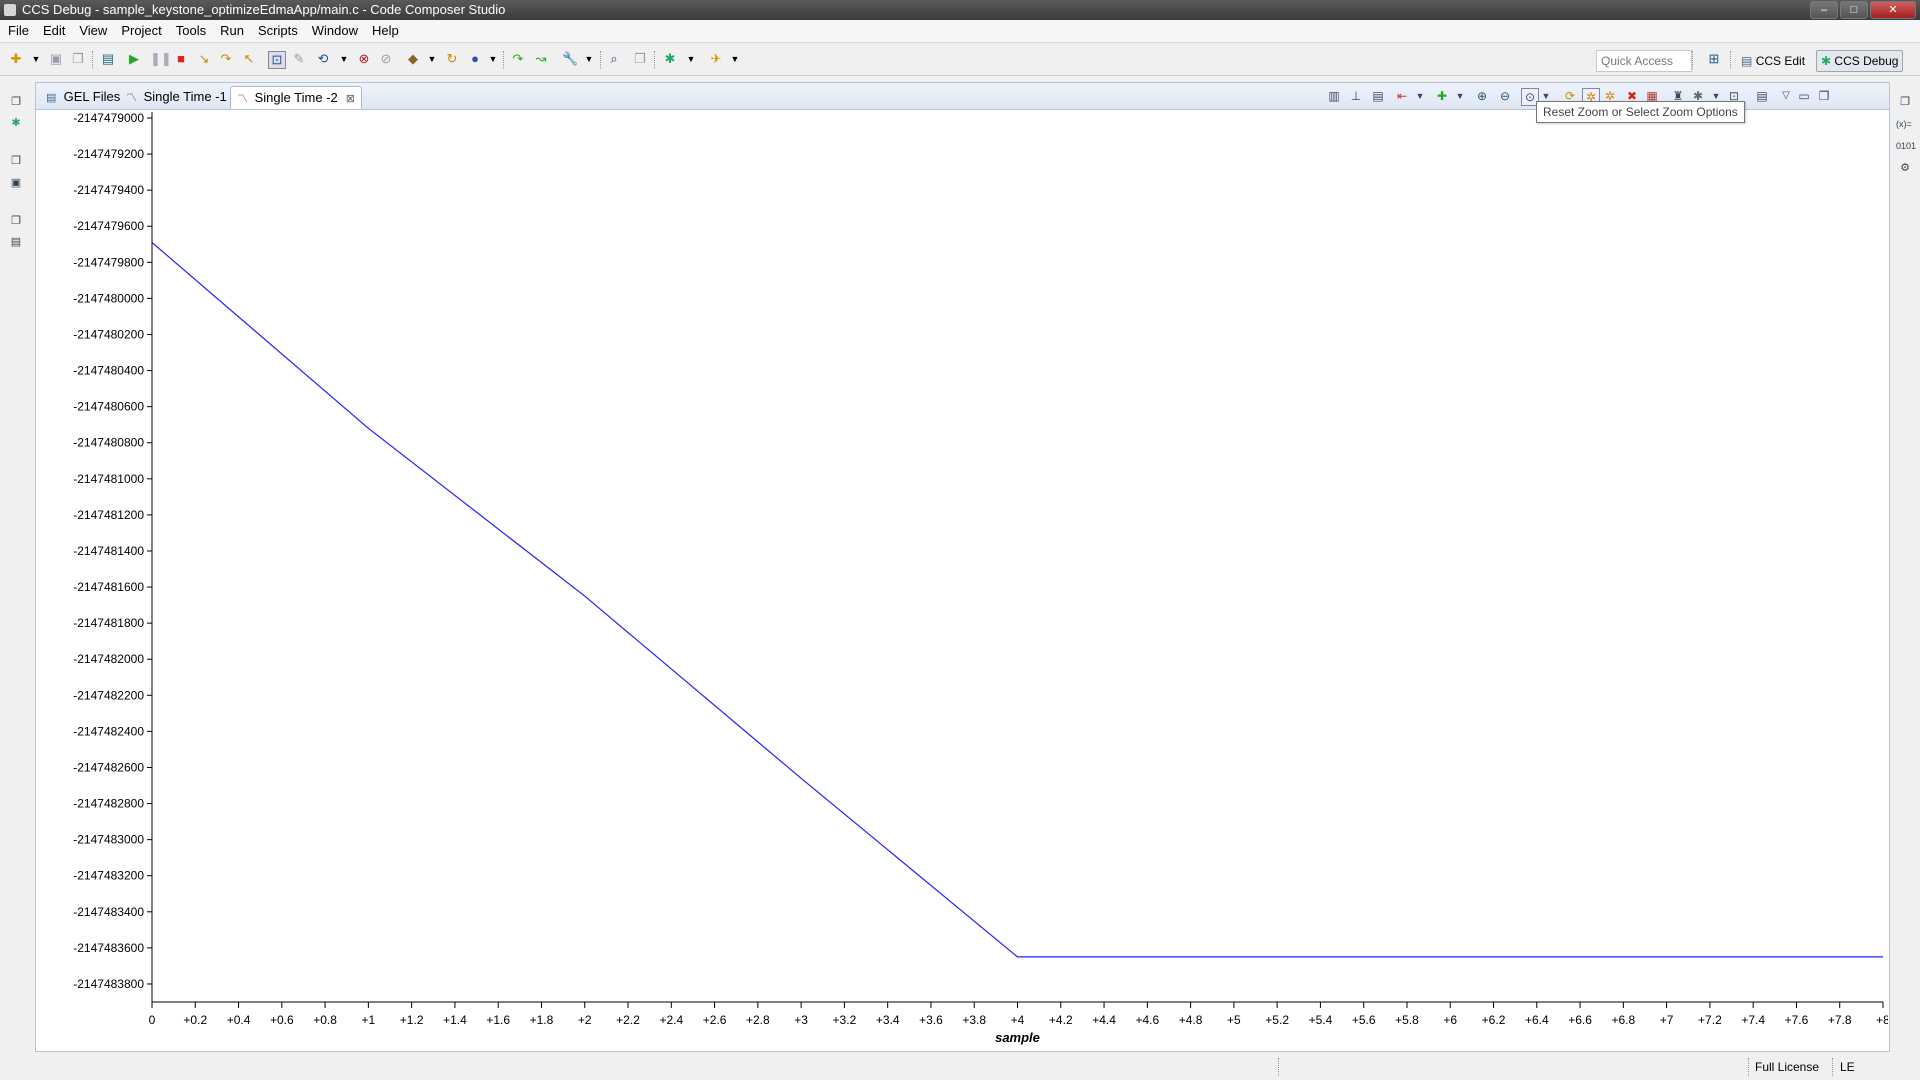 This screenshot has height=1080, width=1920. I want to click on refresh-icon: ↻, so click(452, 59).